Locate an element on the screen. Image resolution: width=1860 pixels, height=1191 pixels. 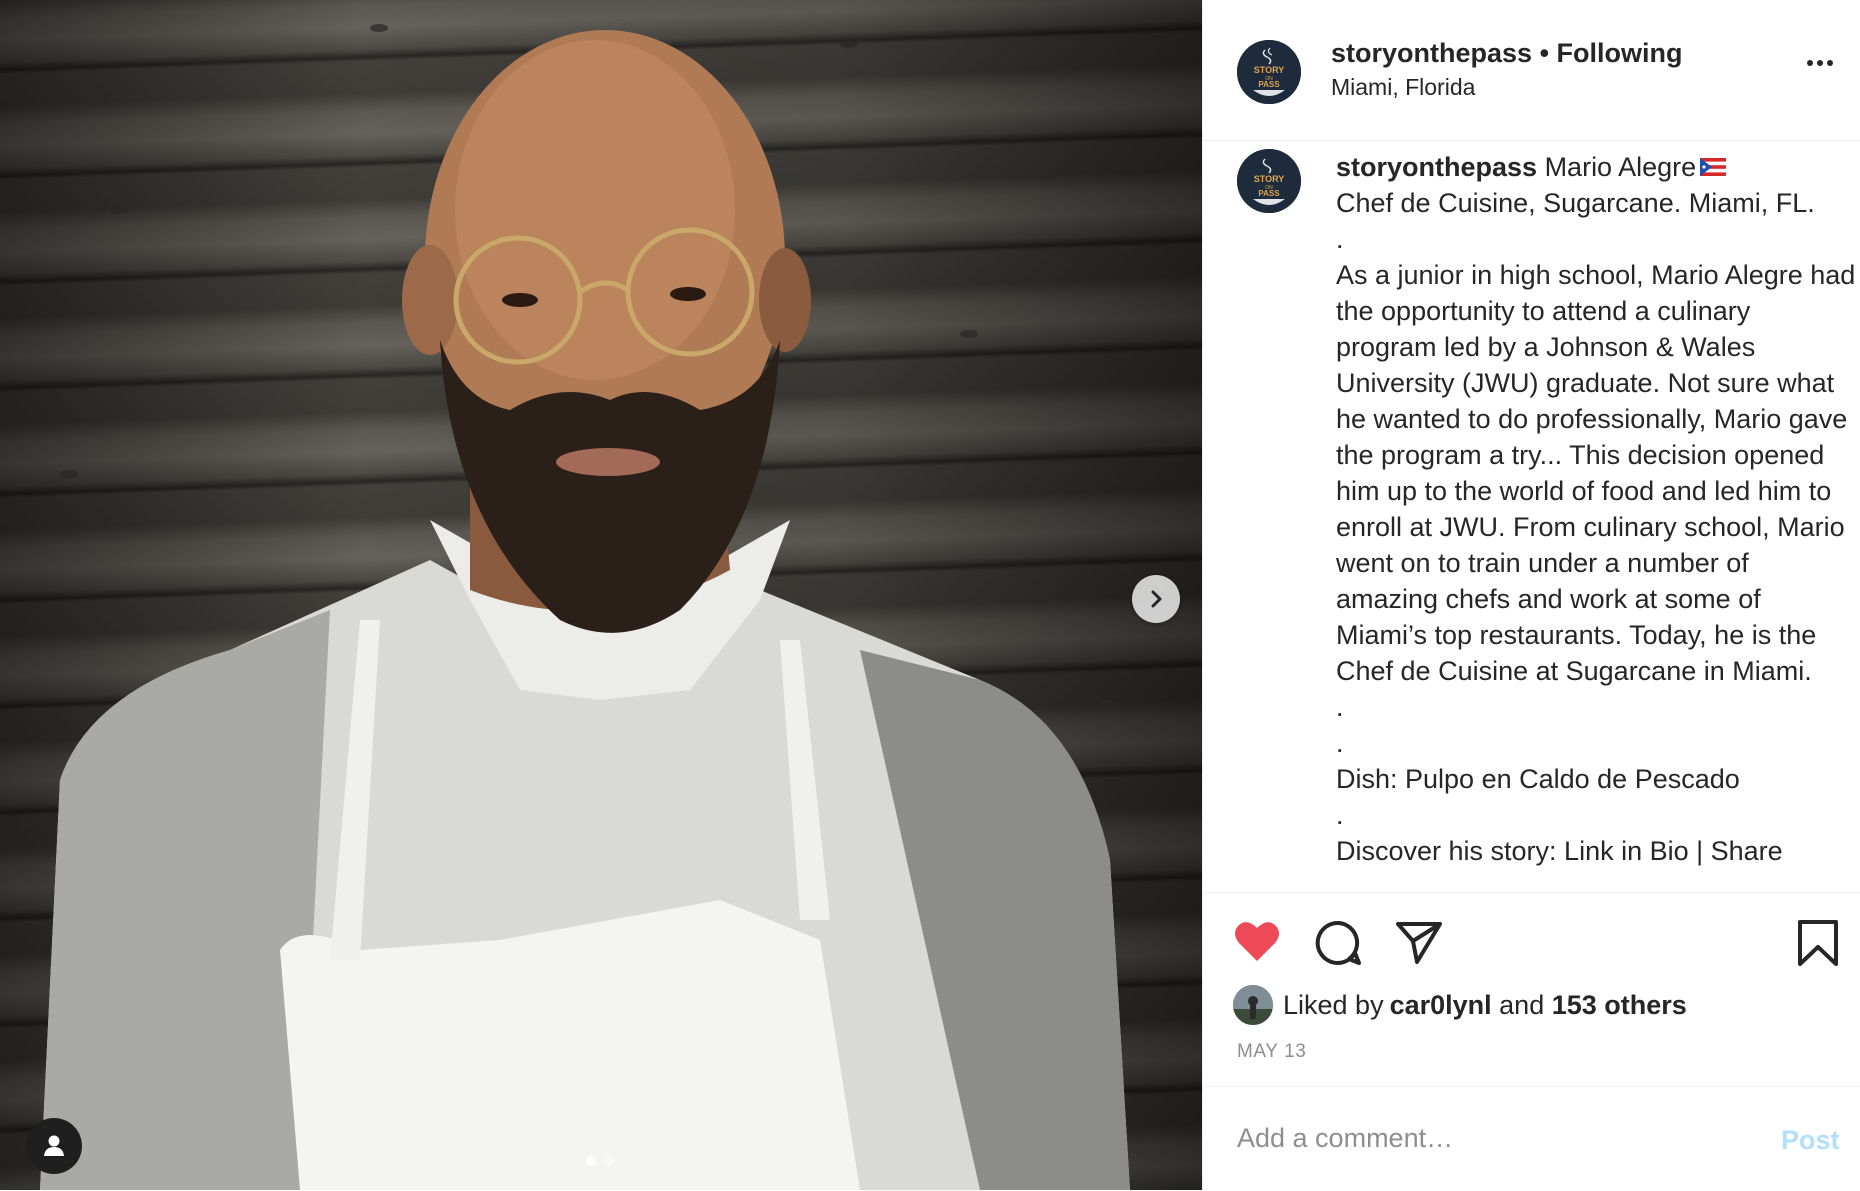
paper-plane-icon is located at coordinates (1419, 943).